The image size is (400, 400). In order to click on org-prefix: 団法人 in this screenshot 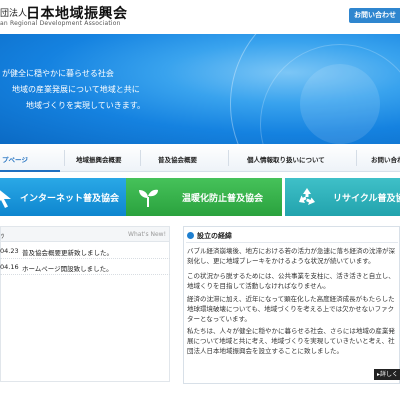, I will do `click(14, 14)`.